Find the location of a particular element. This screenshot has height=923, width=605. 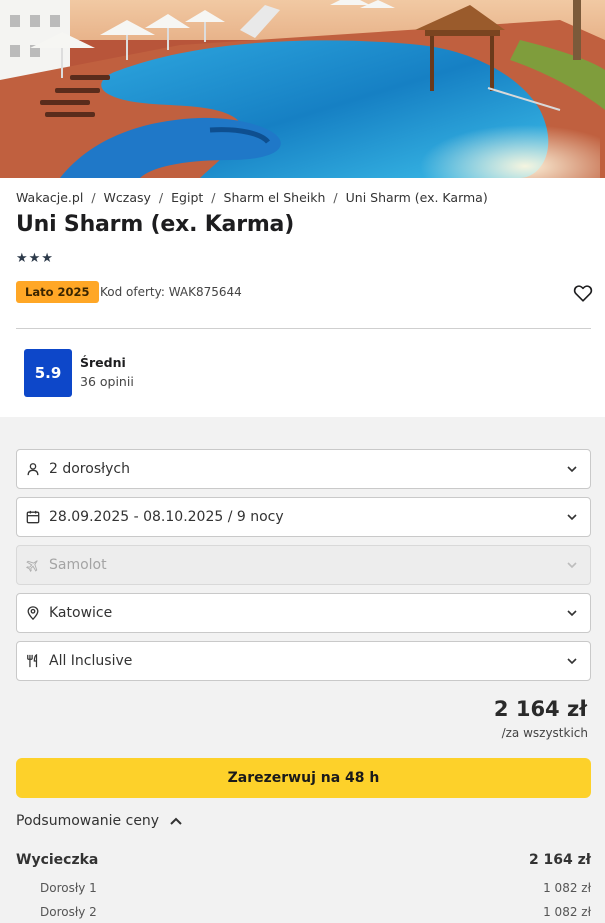

location-pin-icon is located at coordinates (33, 613).